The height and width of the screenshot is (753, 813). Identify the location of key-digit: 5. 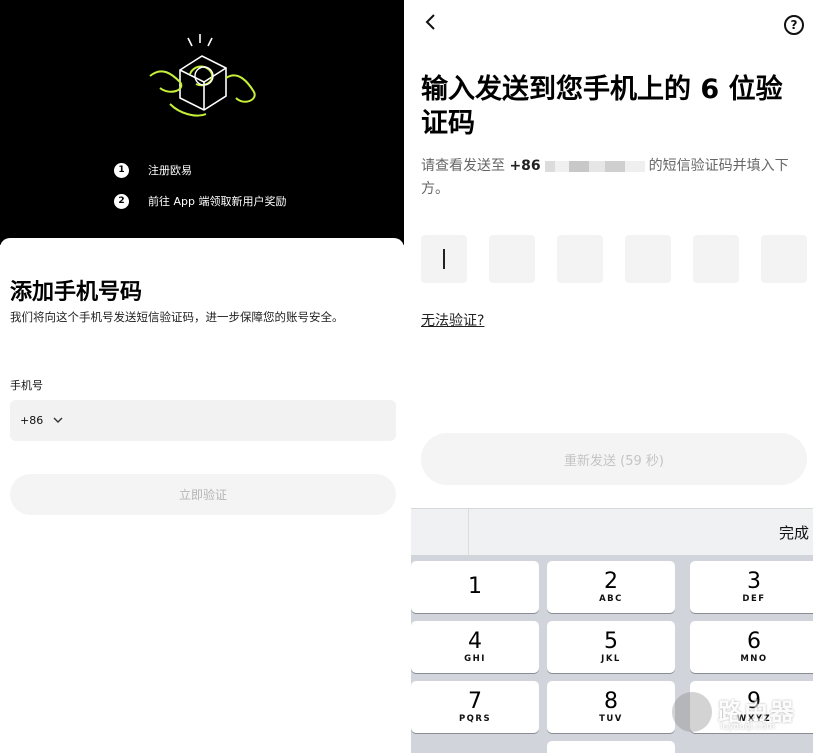
(611, 641).